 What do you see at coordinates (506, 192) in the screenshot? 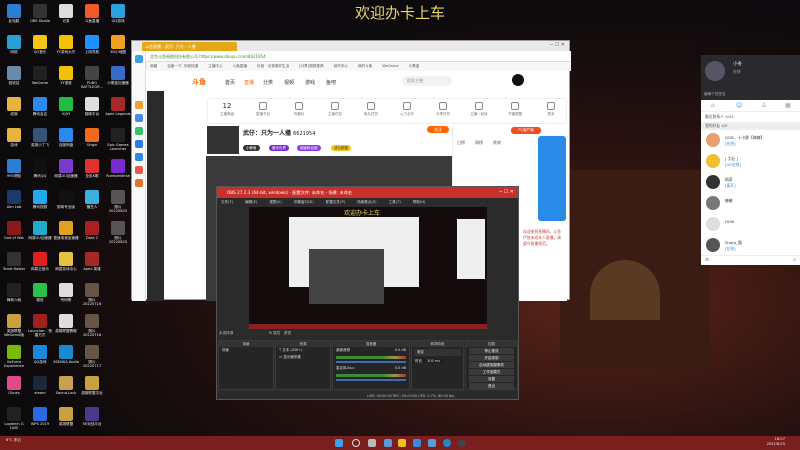
I see `window-controls: ─ ☐ ✕` at bounding box center [506, 192].